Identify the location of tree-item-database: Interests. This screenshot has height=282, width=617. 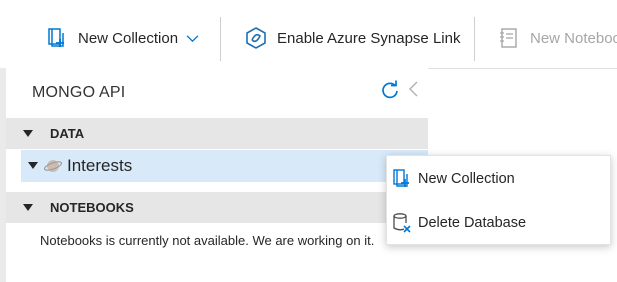
(224, 166).